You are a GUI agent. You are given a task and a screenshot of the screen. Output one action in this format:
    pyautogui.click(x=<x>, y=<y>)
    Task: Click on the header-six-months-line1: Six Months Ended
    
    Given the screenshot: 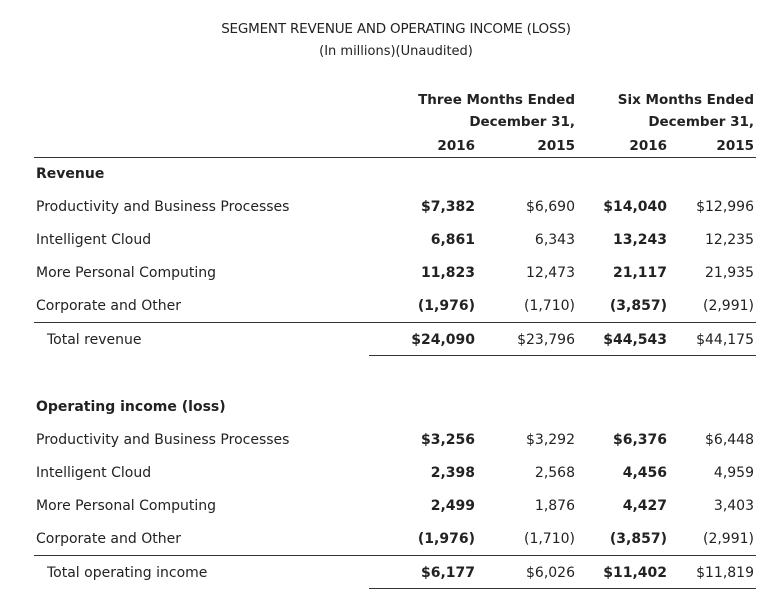 What is the action you would take?
    pyautogui.click(x=685, y=100)
    